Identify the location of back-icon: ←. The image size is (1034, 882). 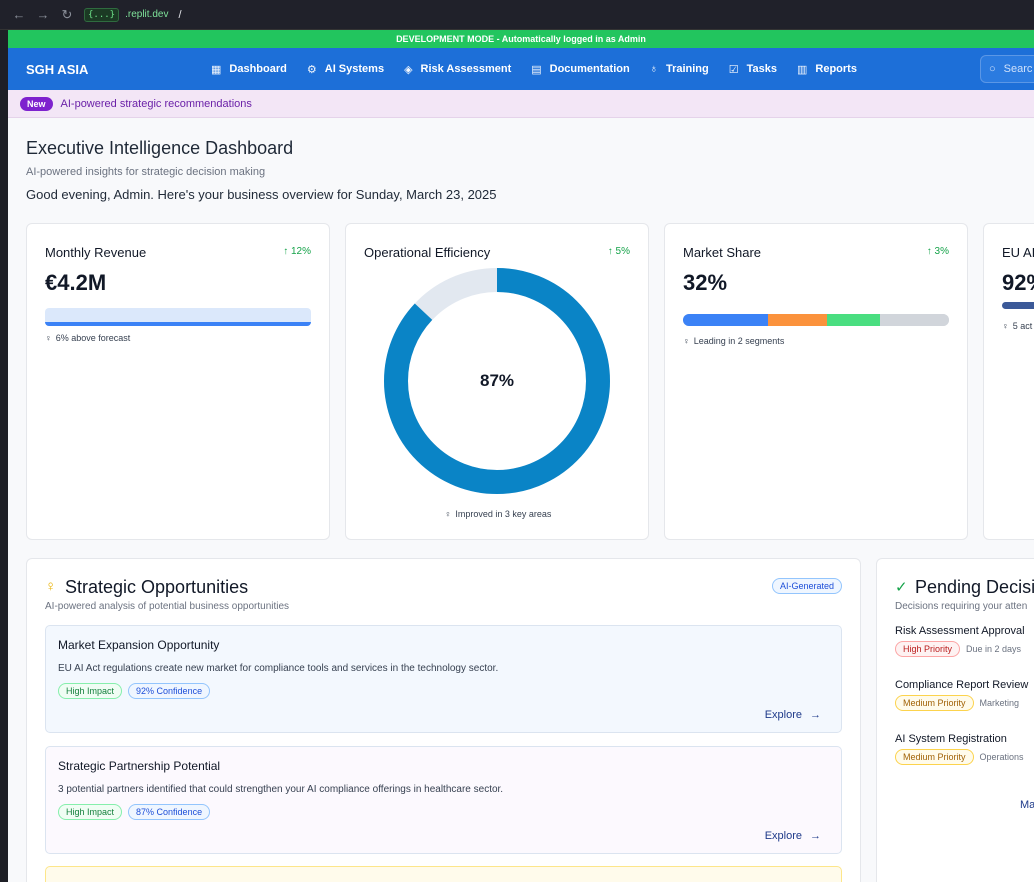
(19, 14).